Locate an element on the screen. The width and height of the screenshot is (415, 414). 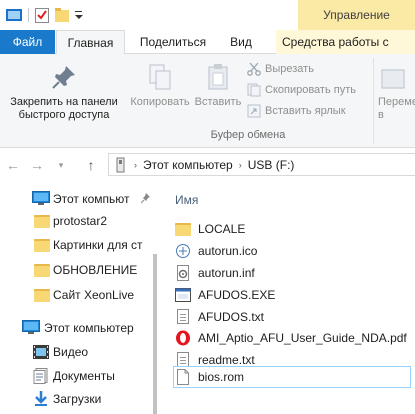
address-row: ← → ▾ ↑ › Этот компьютер › USB (F:) is located at coordinates (207, 165).